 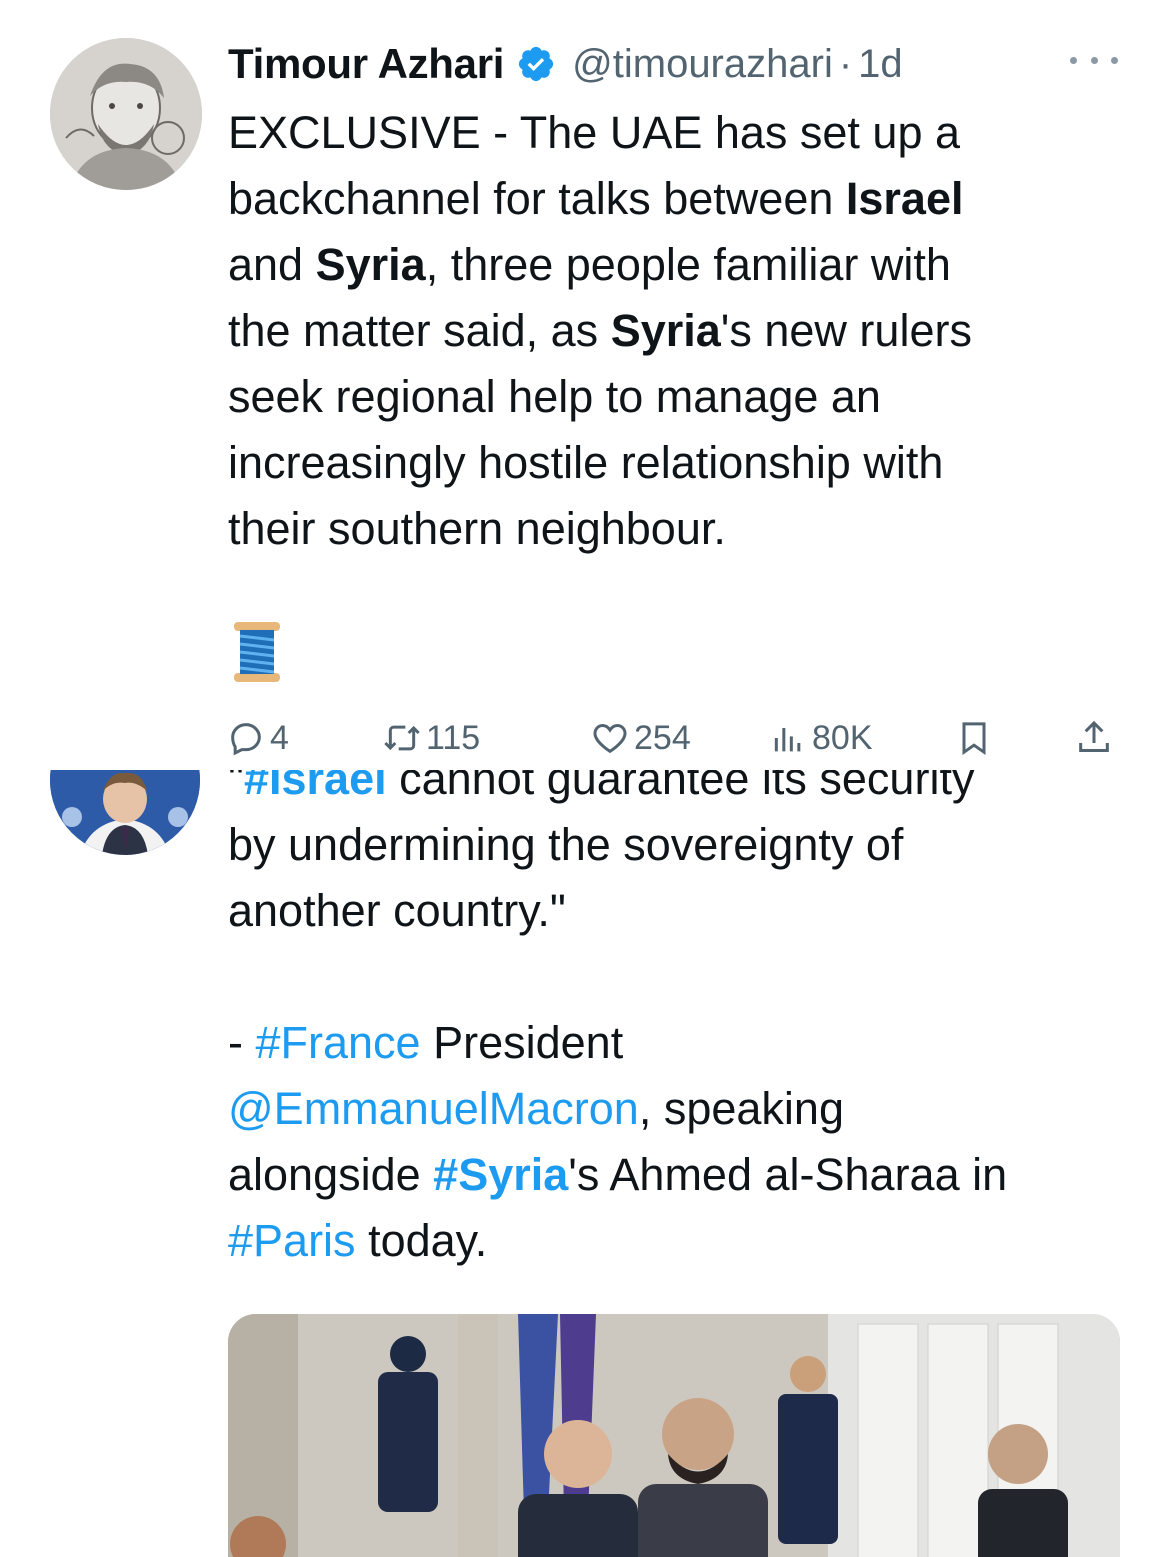 What do you see at coordinates (338, 1042) in the screenshot?
I see `hashtag-link: #France` at bounding box center [338, 1042].